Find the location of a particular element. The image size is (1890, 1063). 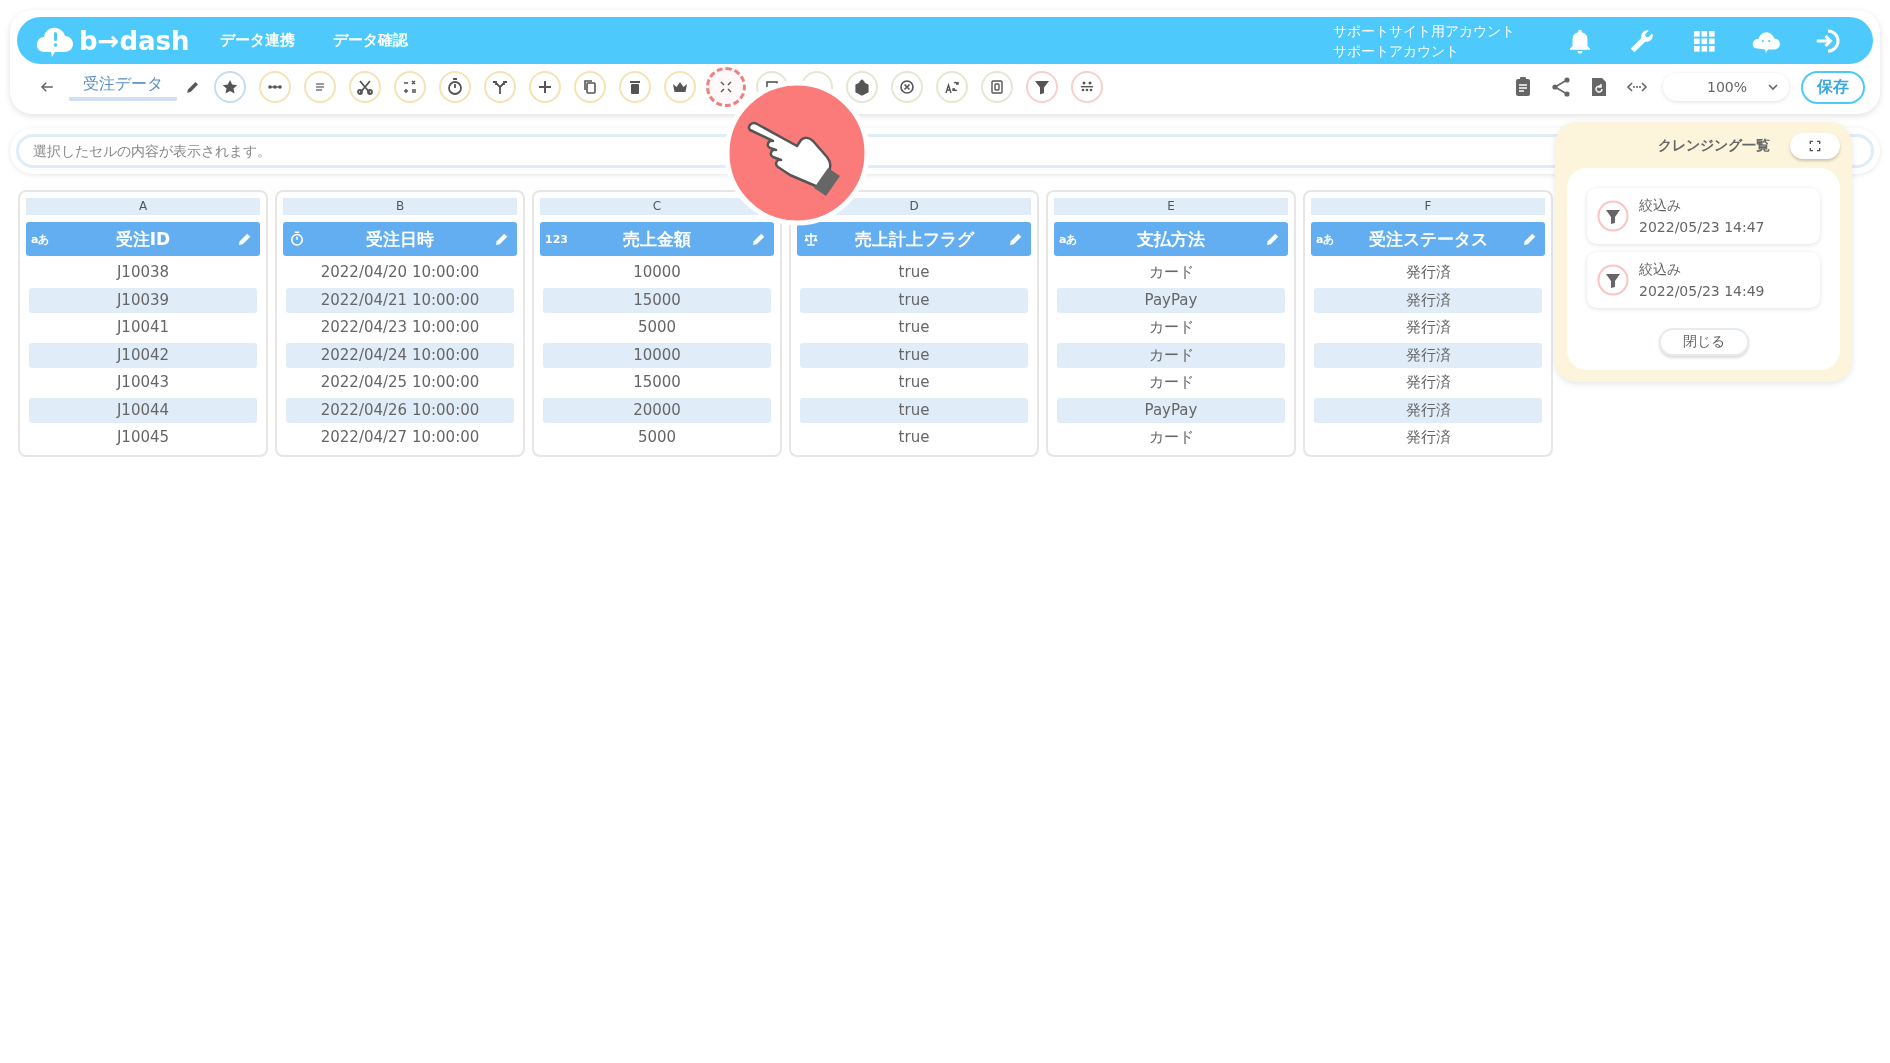

item-time: 2022/05/23 14:47 is located at coordinates (1702, 227).